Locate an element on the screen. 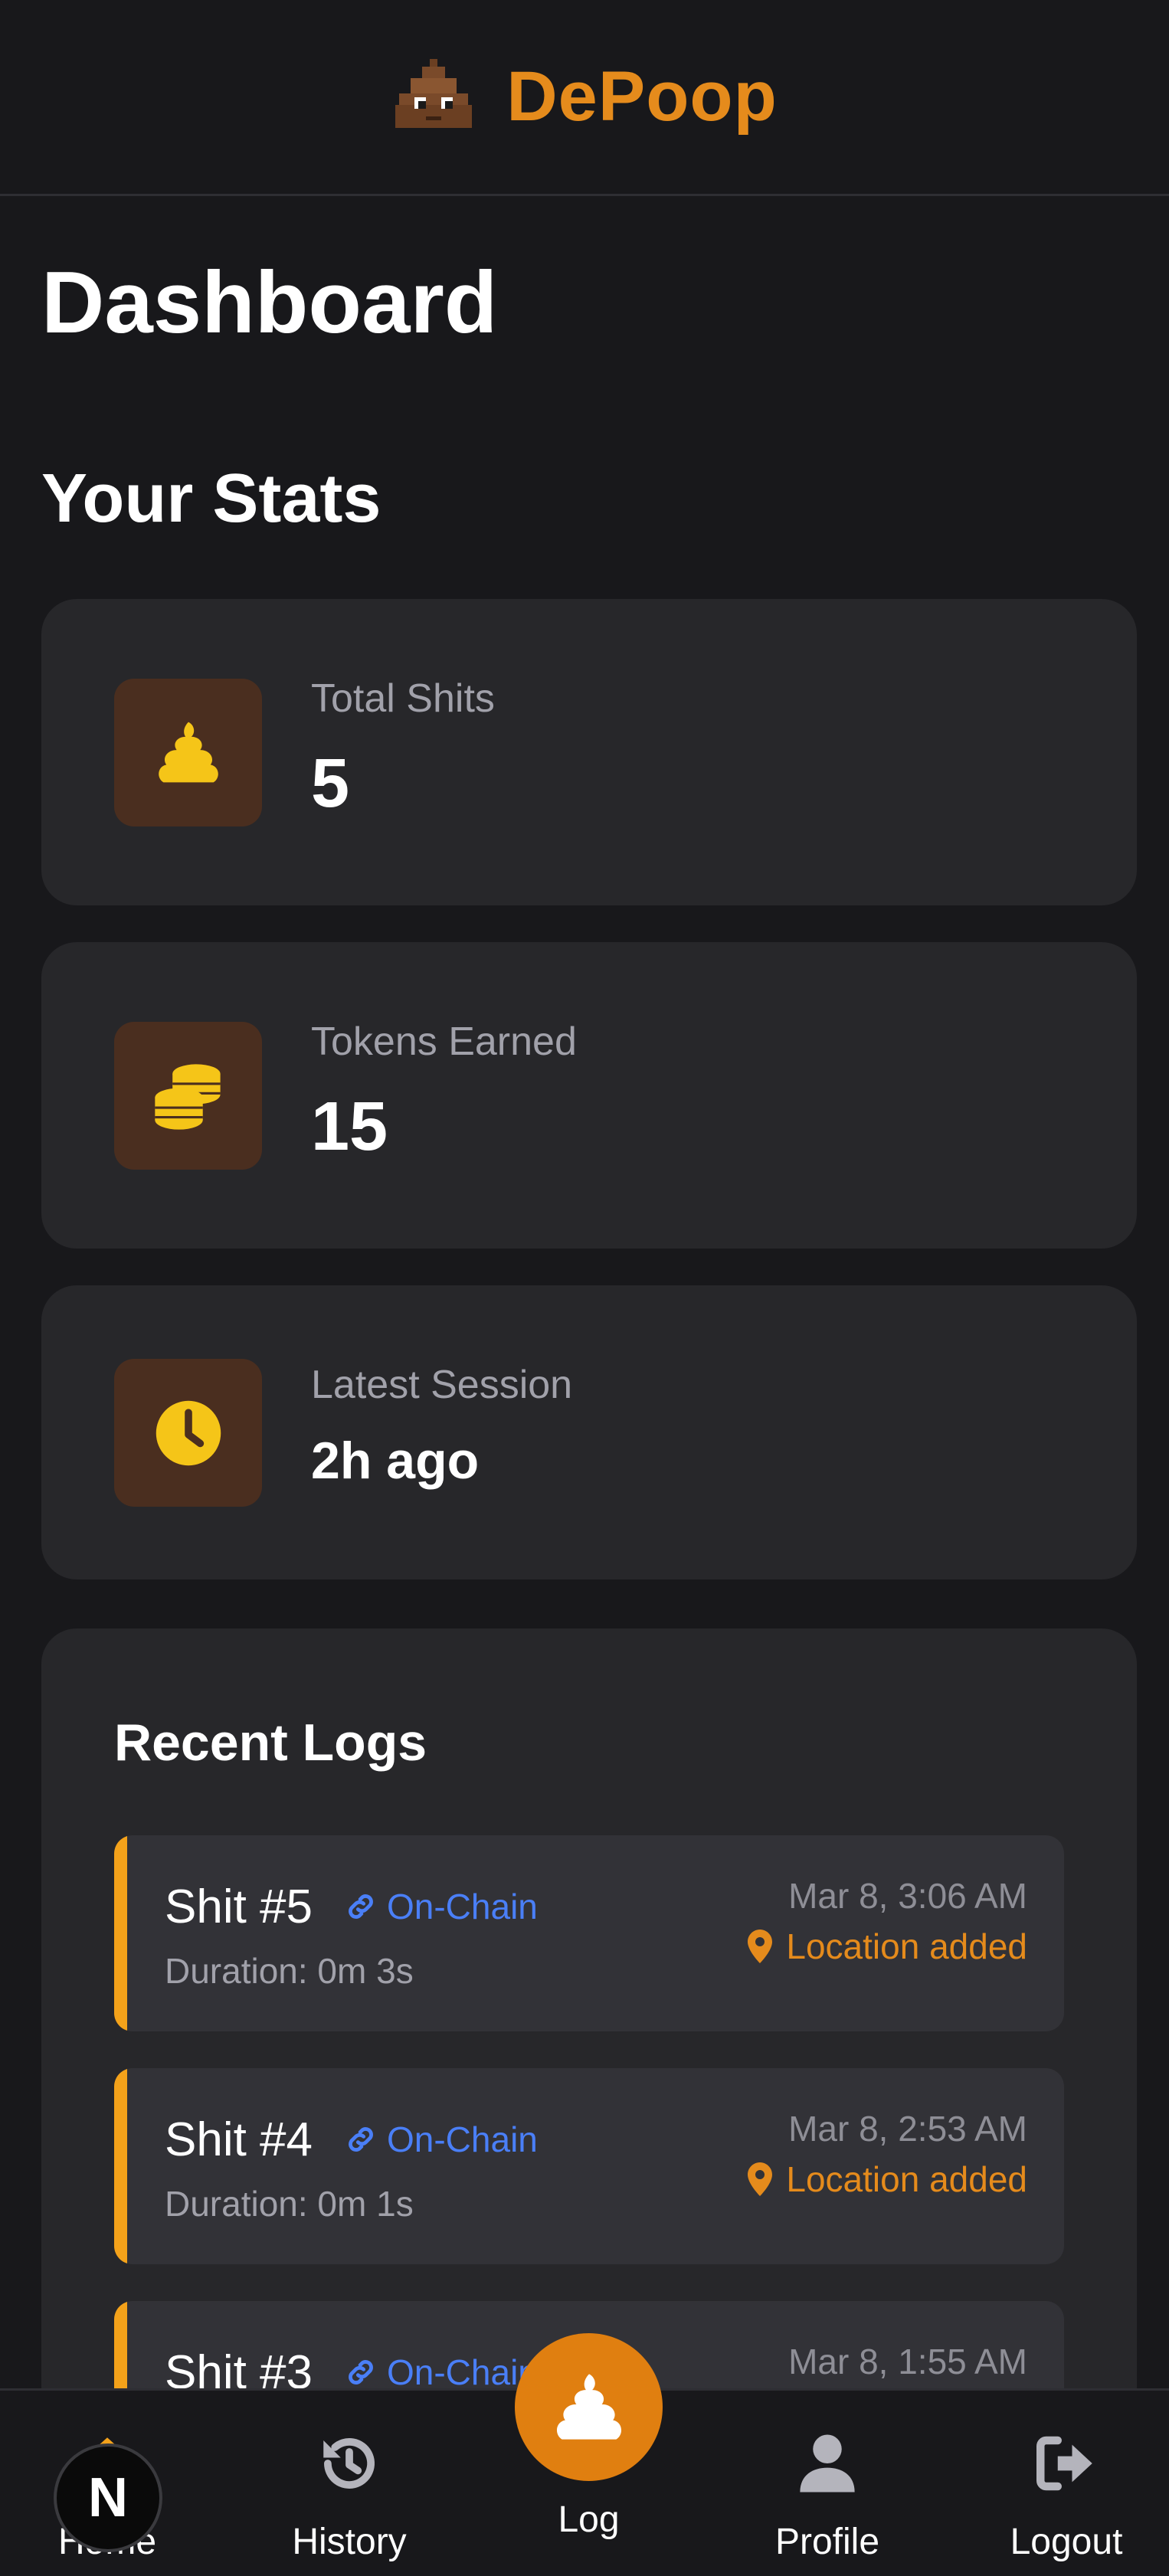 This screenshot has width=1169, height=2576. log-name: Shit #5 is located at coordinates (239, 1906).